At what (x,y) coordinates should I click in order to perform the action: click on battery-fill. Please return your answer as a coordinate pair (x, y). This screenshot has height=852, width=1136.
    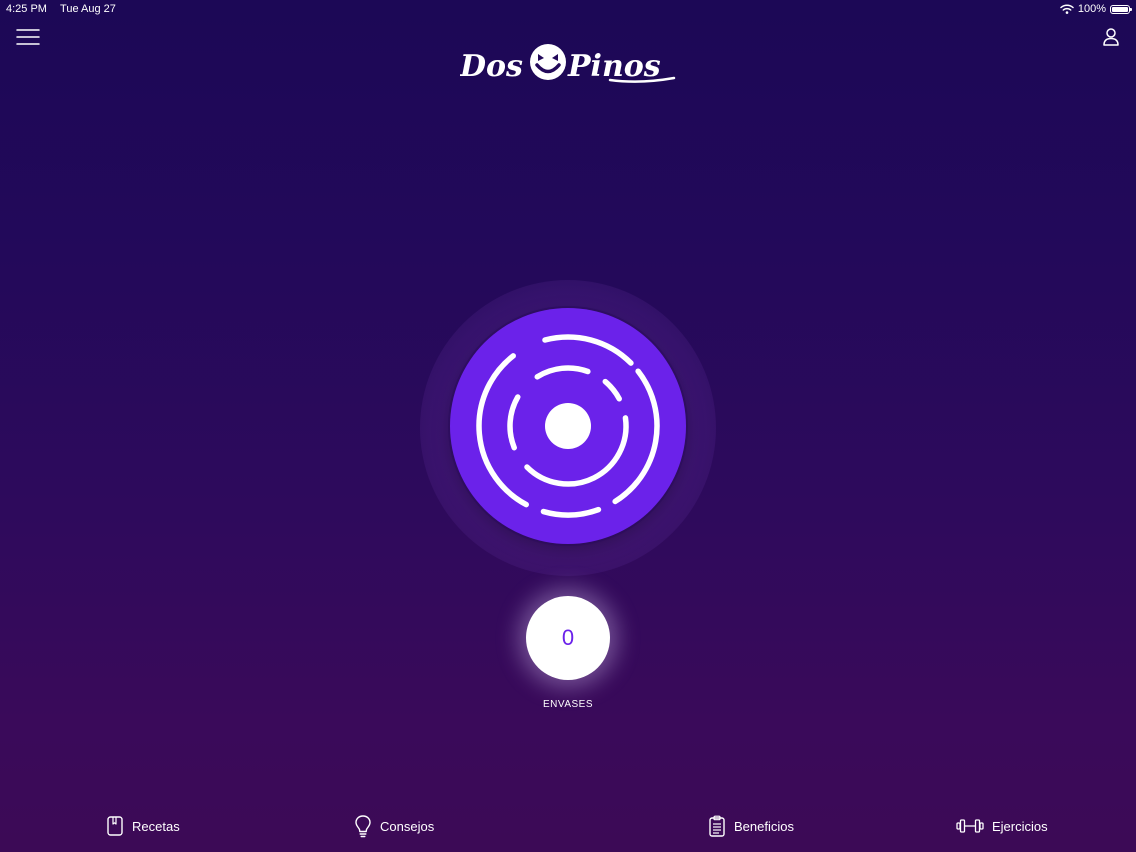
    Looking at the image, I should click on (1120, 9).